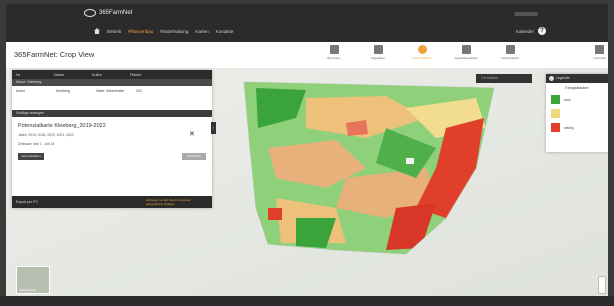 This screenshot has height=306, width=614. I want to click on tool-label: Potenzialkarte, so click(422, 58).